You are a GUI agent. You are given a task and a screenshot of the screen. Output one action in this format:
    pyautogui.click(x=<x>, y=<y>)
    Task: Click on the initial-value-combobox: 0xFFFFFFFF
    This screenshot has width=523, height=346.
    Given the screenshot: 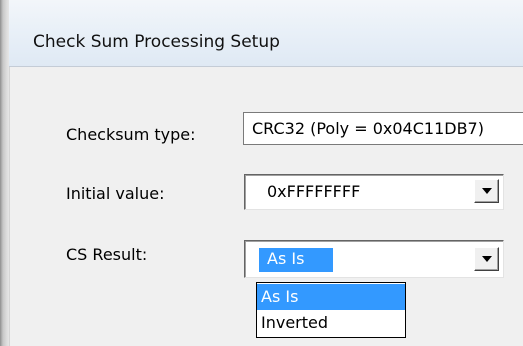 What is the action you would take?
    pyautogui.click(x=374, y=192)
    